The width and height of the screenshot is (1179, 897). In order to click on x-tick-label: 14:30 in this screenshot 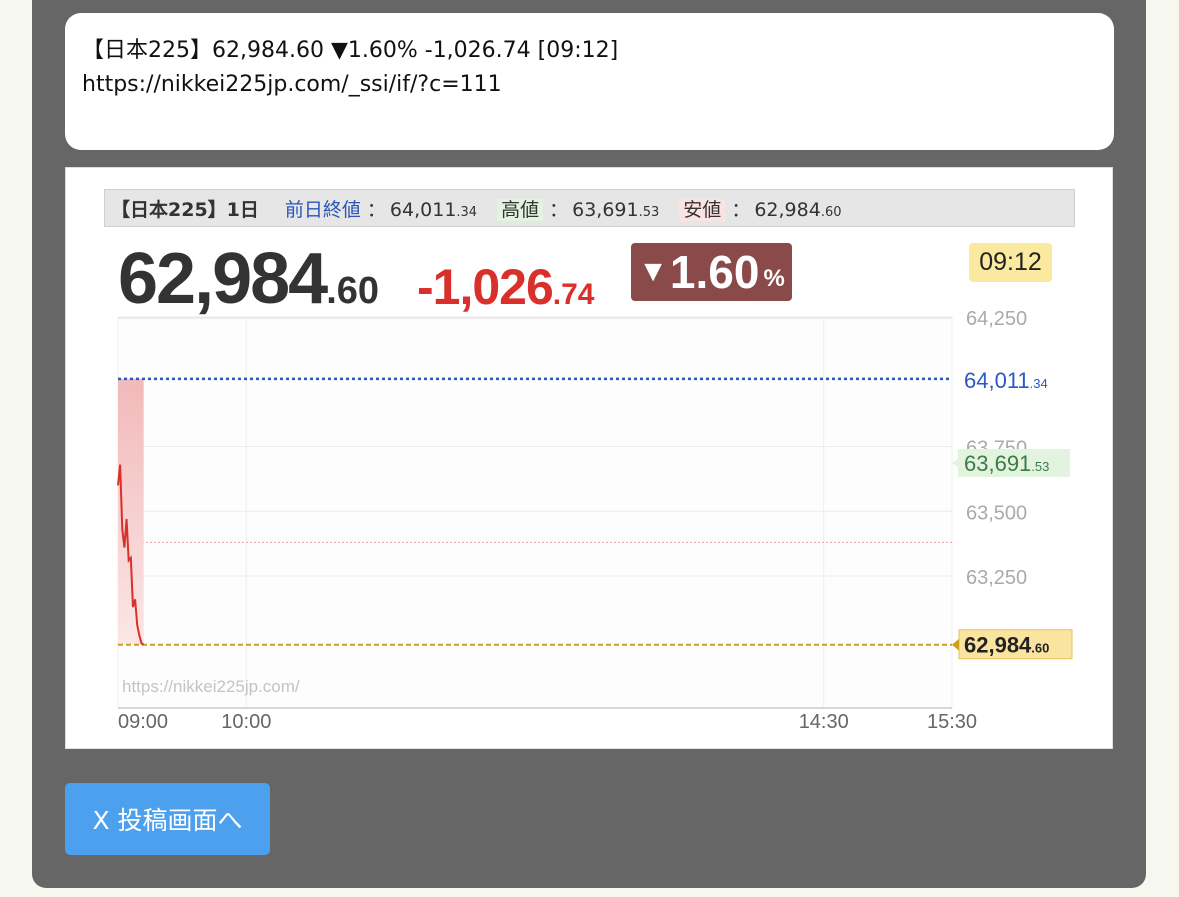, I will do `click(824, 722)`.